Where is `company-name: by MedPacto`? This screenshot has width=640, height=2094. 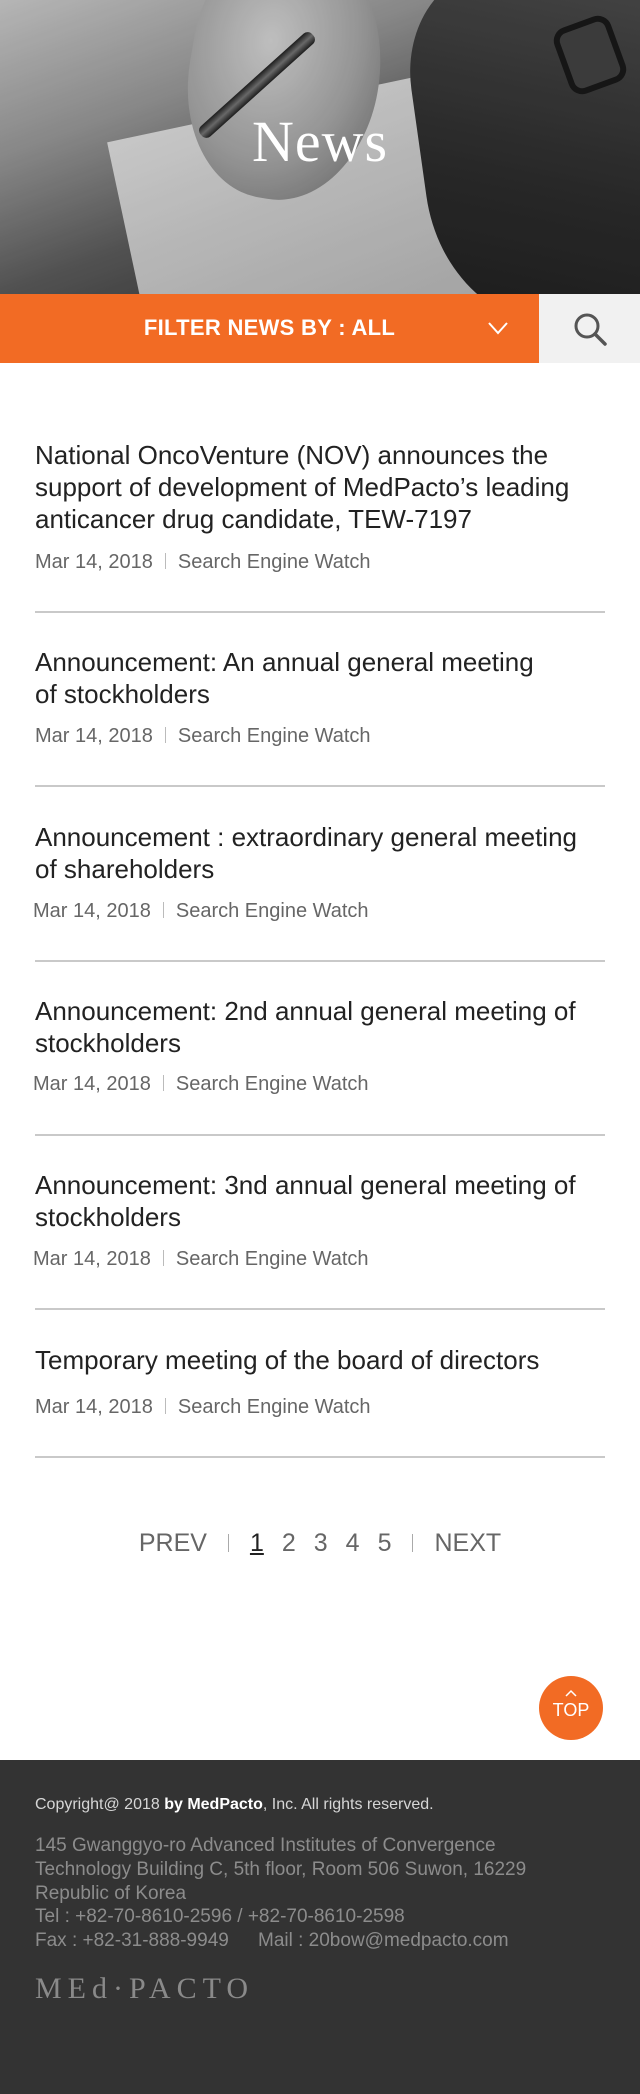 company-name: by MedPacto is located at coordinates (213, 1804).